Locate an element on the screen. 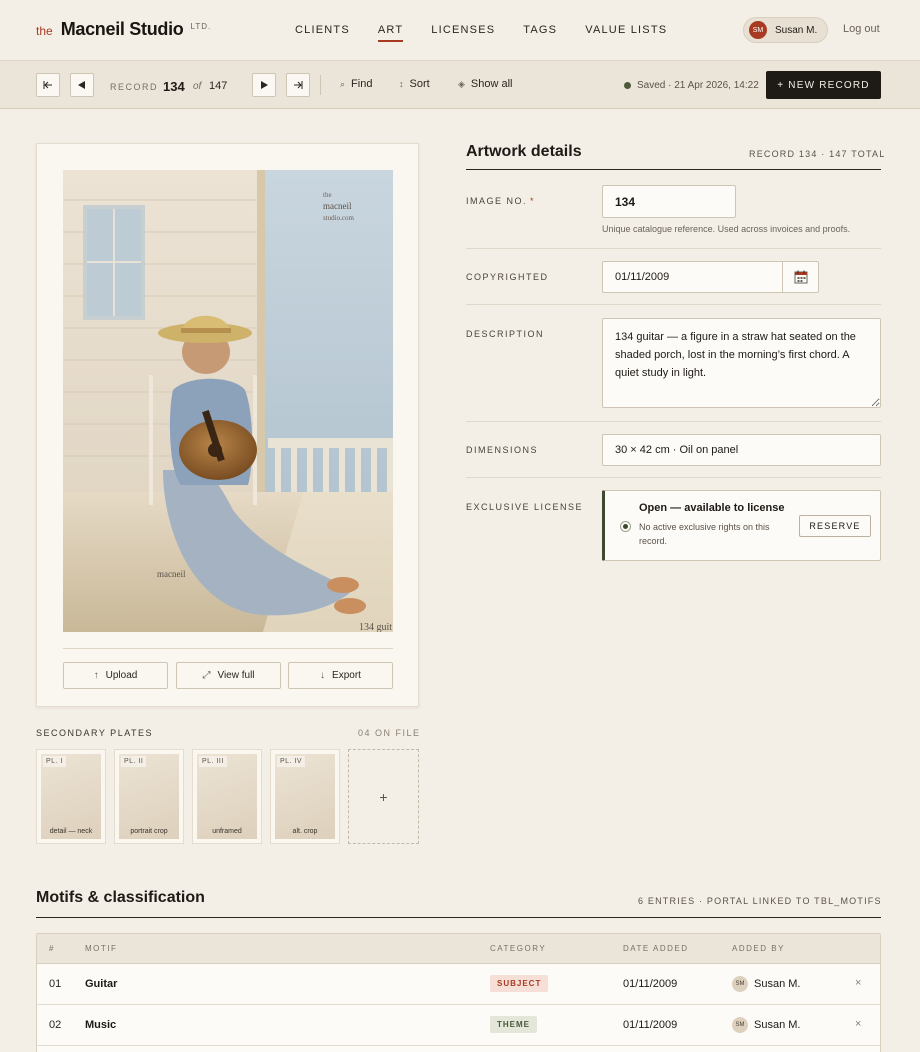 The image size is (920, 1052). user-menu: SM Susan M. is located at coordinates (786, 30).